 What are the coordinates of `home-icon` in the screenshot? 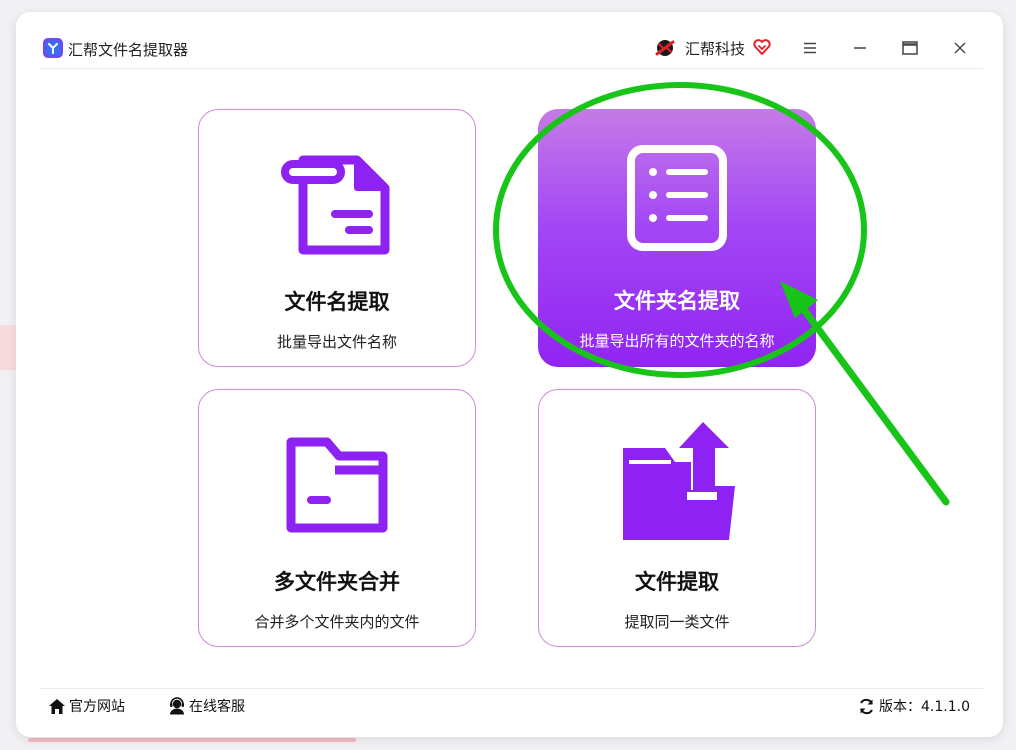 It's located at (57, 706).